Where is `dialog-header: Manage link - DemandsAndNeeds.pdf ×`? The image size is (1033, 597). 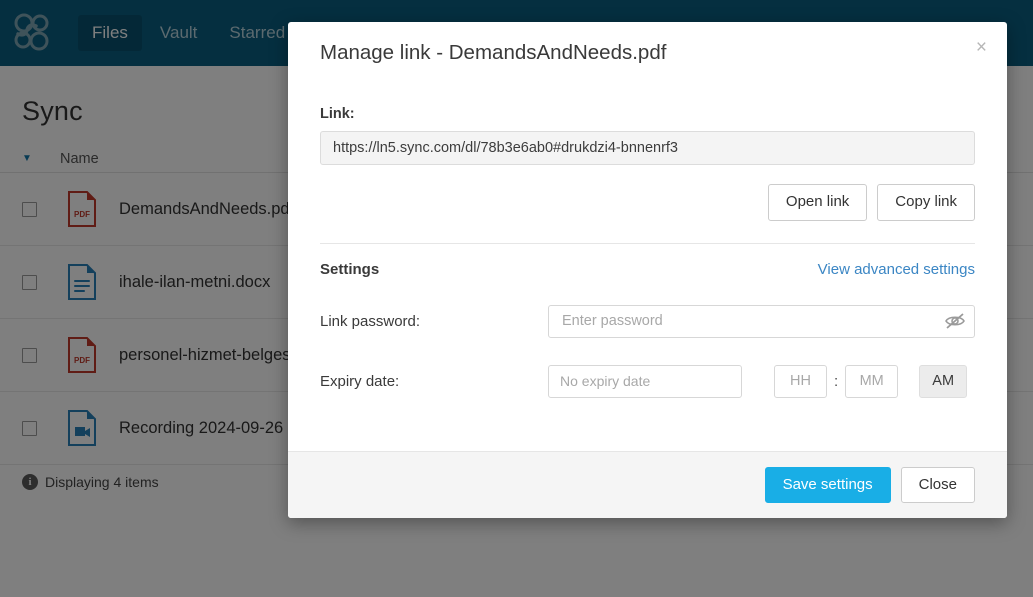 dialog-header: Manage link - DemandsAndNeeds.pdf × is located at coordinates (647, 53).